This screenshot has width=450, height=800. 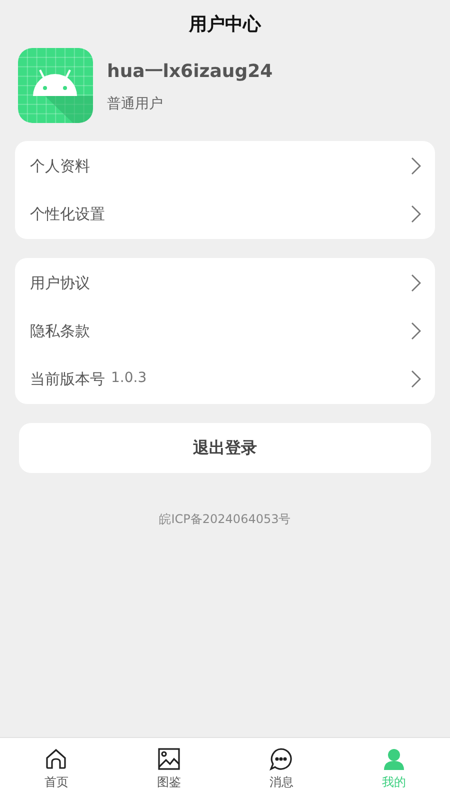 I want to click on icp-text: 皖ICP备2024064053号, so click(x=225, y=519).